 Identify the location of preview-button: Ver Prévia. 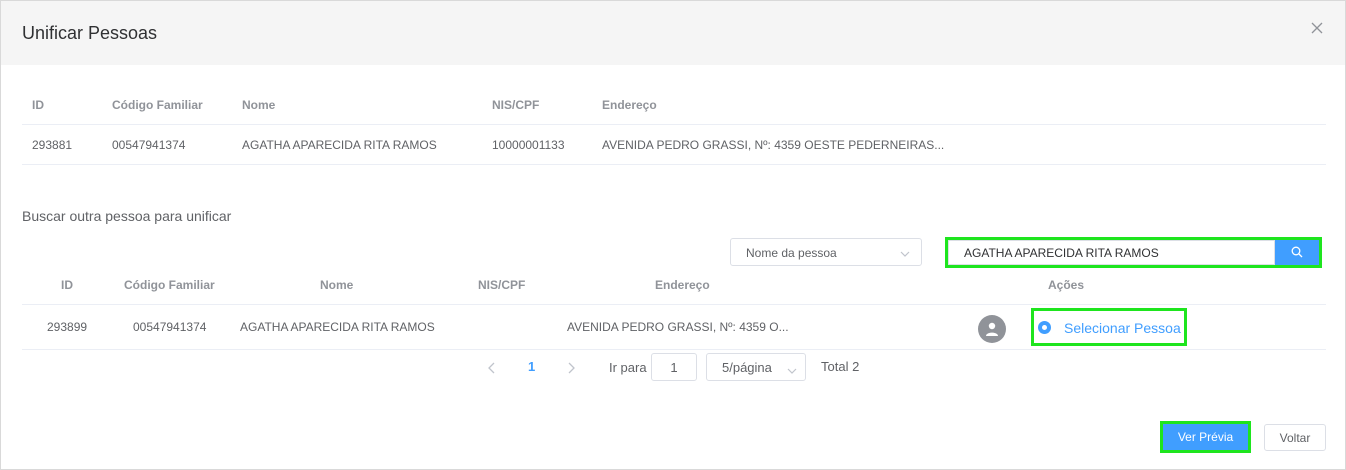
(1205, 437).